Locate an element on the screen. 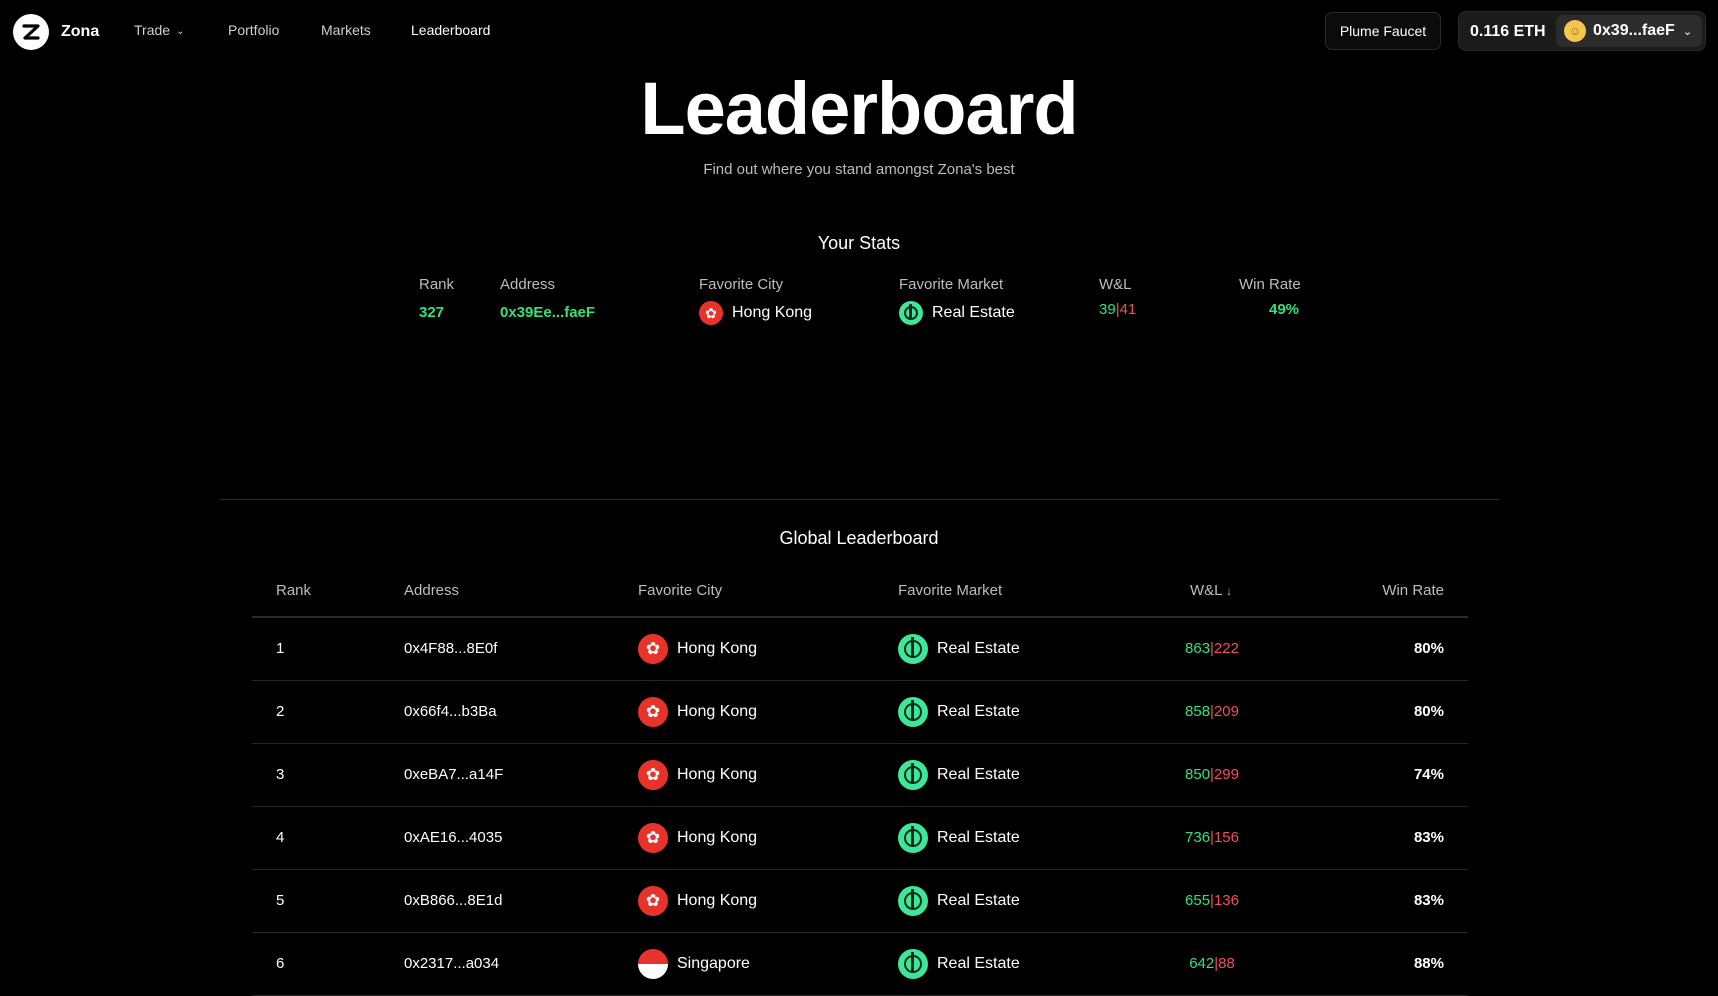 This screenshot has height=996, width=1718. row-wins-losses: 655|136 is located at coordinates (1212, 900).